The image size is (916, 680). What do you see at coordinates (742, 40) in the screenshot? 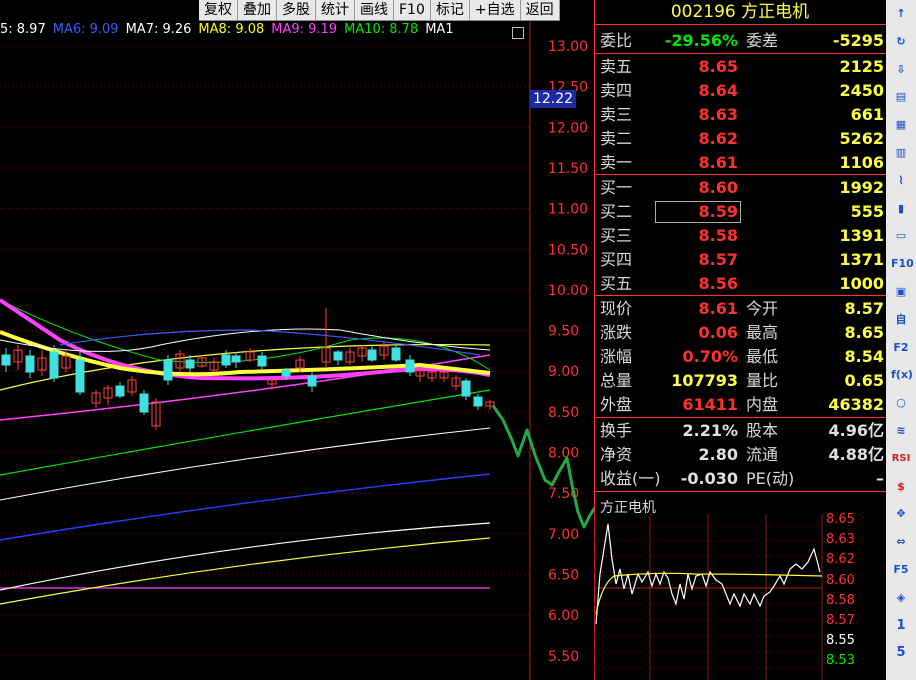
I see `weibi-row: 委比 -29.56% 委差 -5295` at bounding box center [742, 40].